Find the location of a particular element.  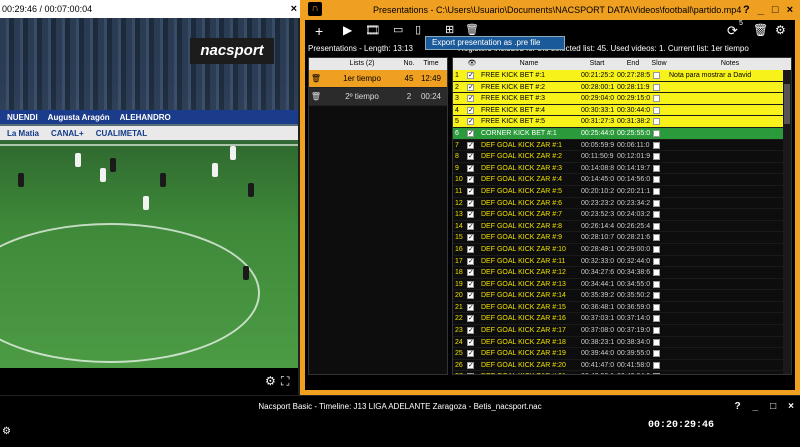

add-icon: + is located at coordinates (319, 31).